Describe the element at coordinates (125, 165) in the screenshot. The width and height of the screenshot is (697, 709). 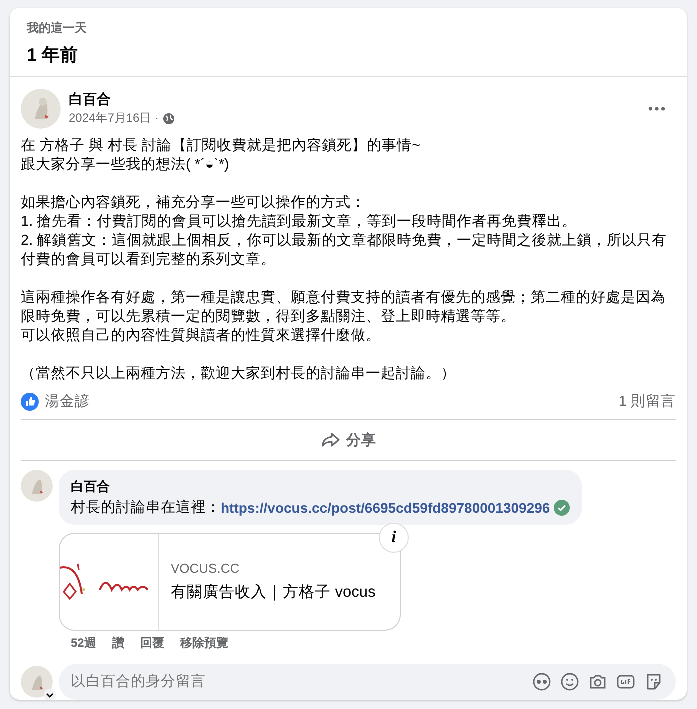
I see `post-text-line: 跟大家分享一些我的想法( *´◒`*)` at that location.